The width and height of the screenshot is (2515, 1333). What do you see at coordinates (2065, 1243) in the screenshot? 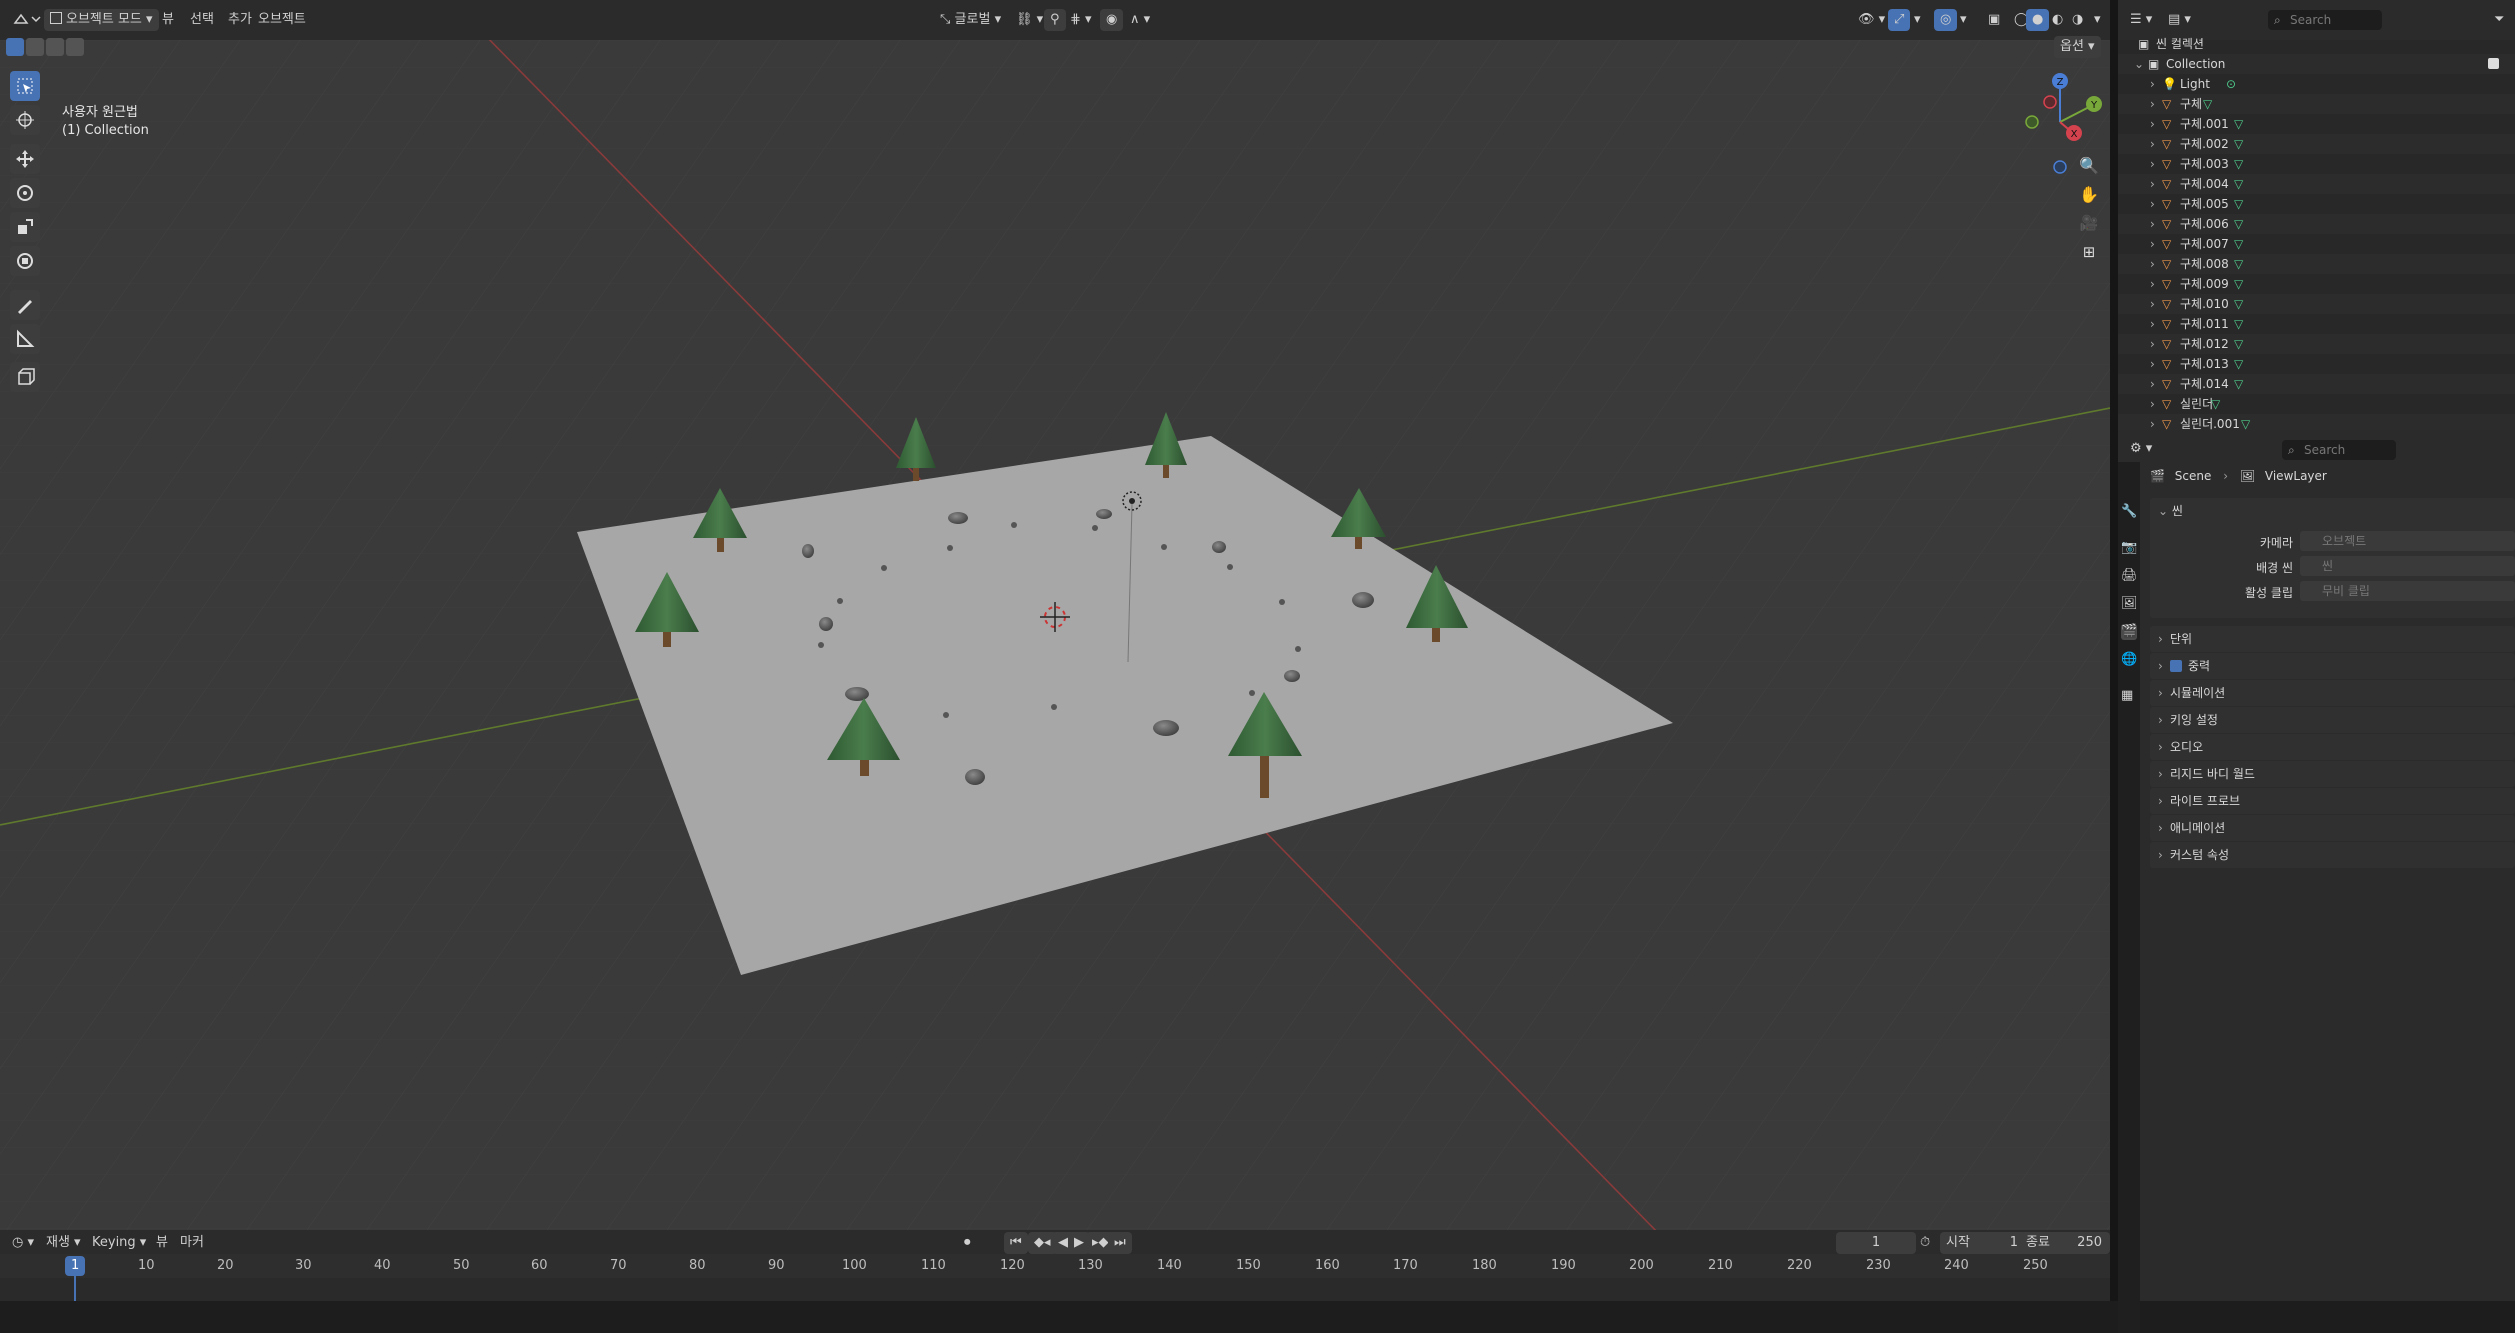
I see `end-frame-field: 종료 250` at bounding box center [2065, 1243].